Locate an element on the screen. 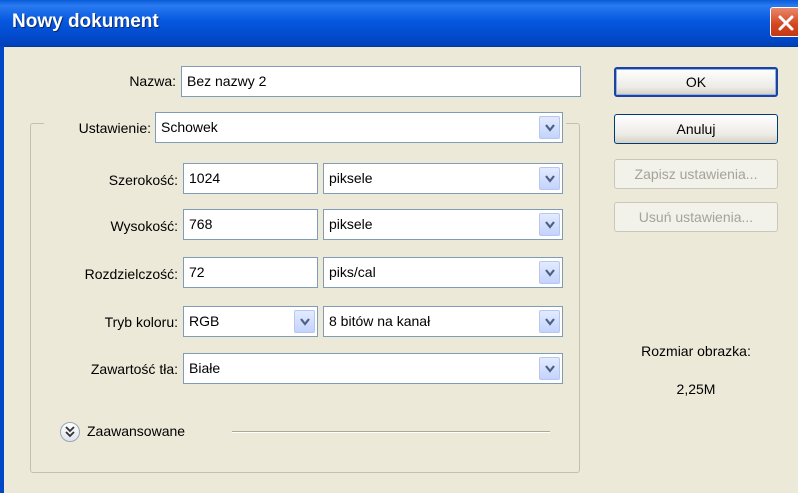 This screenshot has width=798, height=493. image-size-label: Rozmiar obrazka: is located at coordinates (696, 351).